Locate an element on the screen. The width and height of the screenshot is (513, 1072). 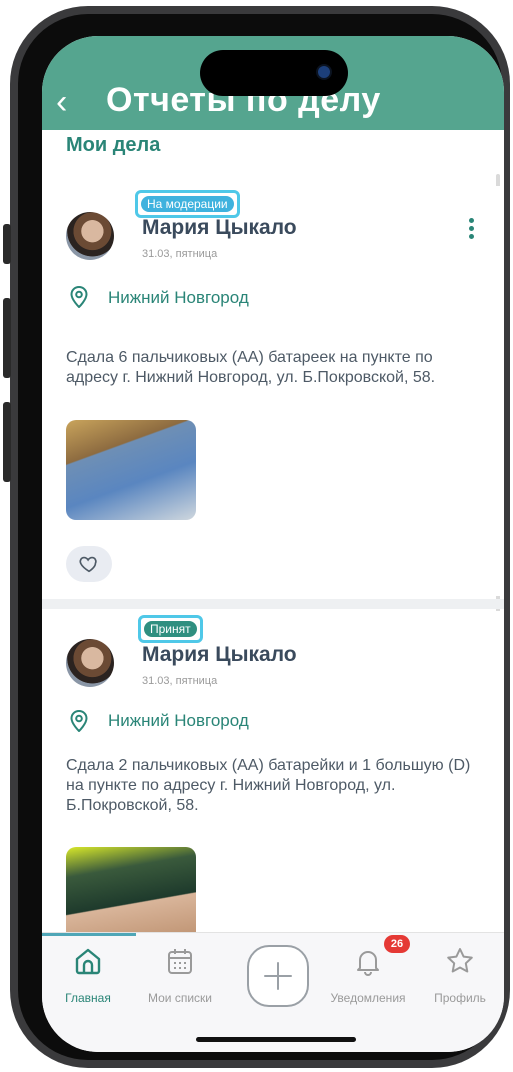
header: ‹ Отчеты по делу is located at coordinates (273, 83).